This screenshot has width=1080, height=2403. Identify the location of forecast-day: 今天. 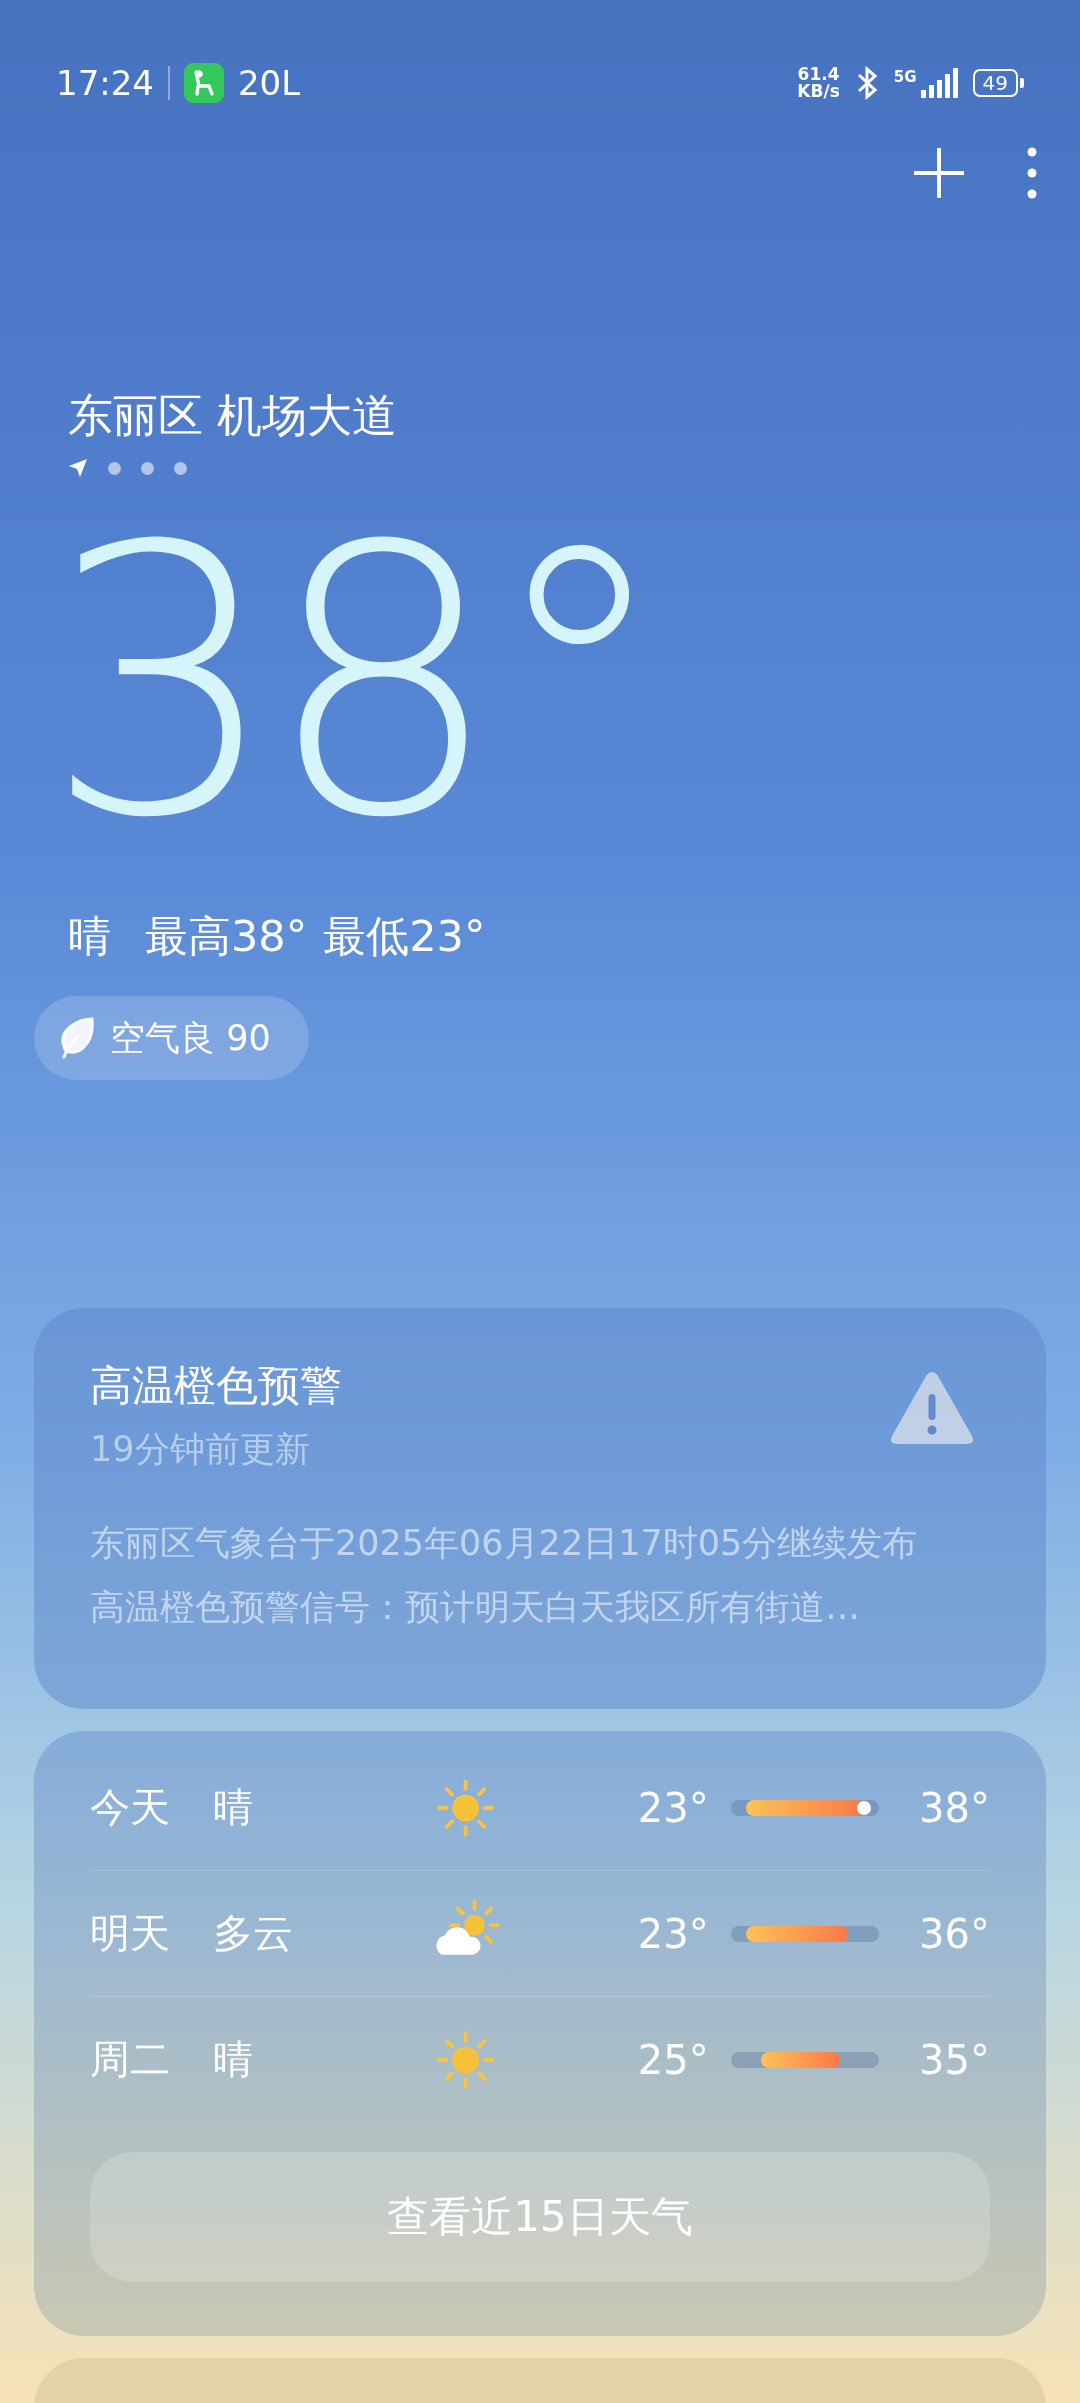
(151, 1807).